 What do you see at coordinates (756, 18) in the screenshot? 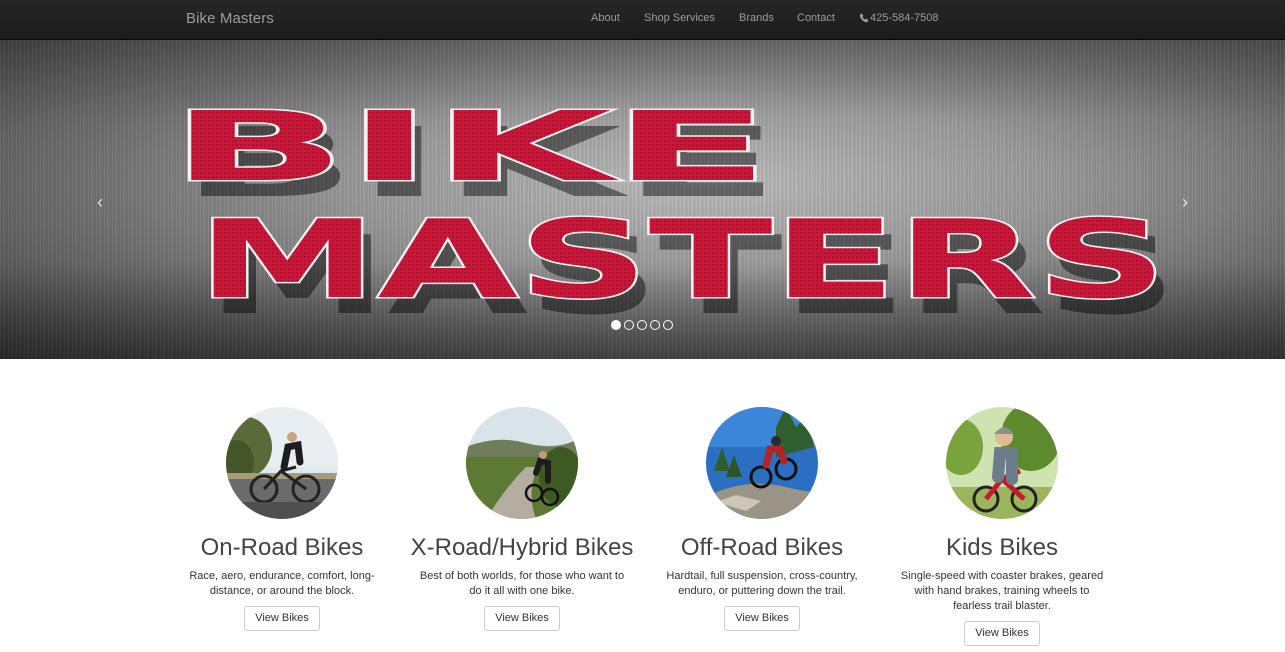
I see `nav-link-brands: Brands` at bounding box center [756, 18].